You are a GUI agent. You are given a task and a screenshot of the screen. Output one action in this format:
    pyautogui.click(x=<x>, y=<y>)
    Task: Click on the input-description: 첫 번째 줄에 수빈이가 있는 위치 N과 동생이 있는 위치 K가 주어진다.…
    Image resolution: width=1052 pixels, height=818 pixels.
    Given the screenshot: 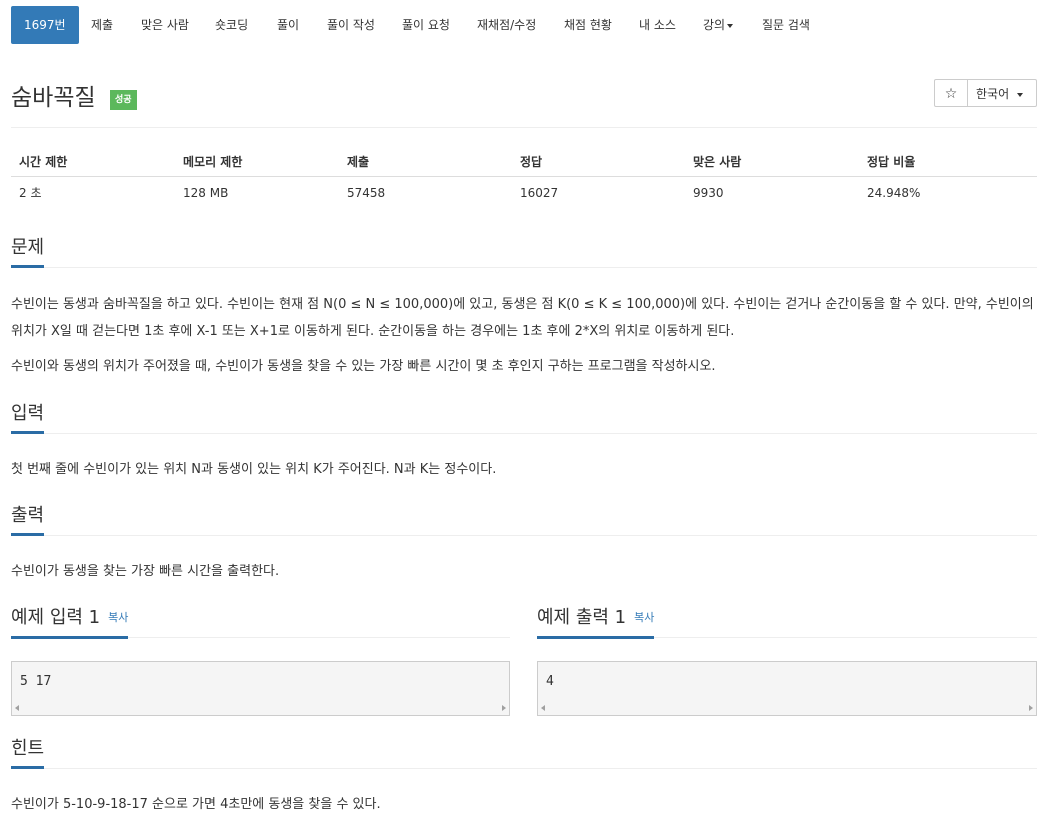 What is the action you would take?
    pyautogui.click(x=254, y=469)
    